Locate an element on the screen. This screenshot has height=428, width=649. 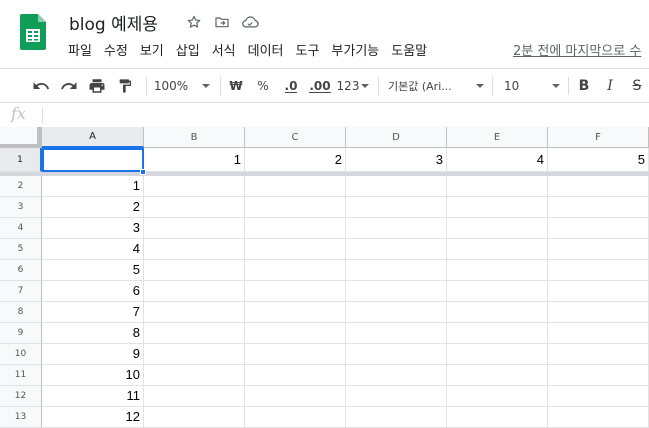
strikethrough-button: S is located at coordinates (637, 86).